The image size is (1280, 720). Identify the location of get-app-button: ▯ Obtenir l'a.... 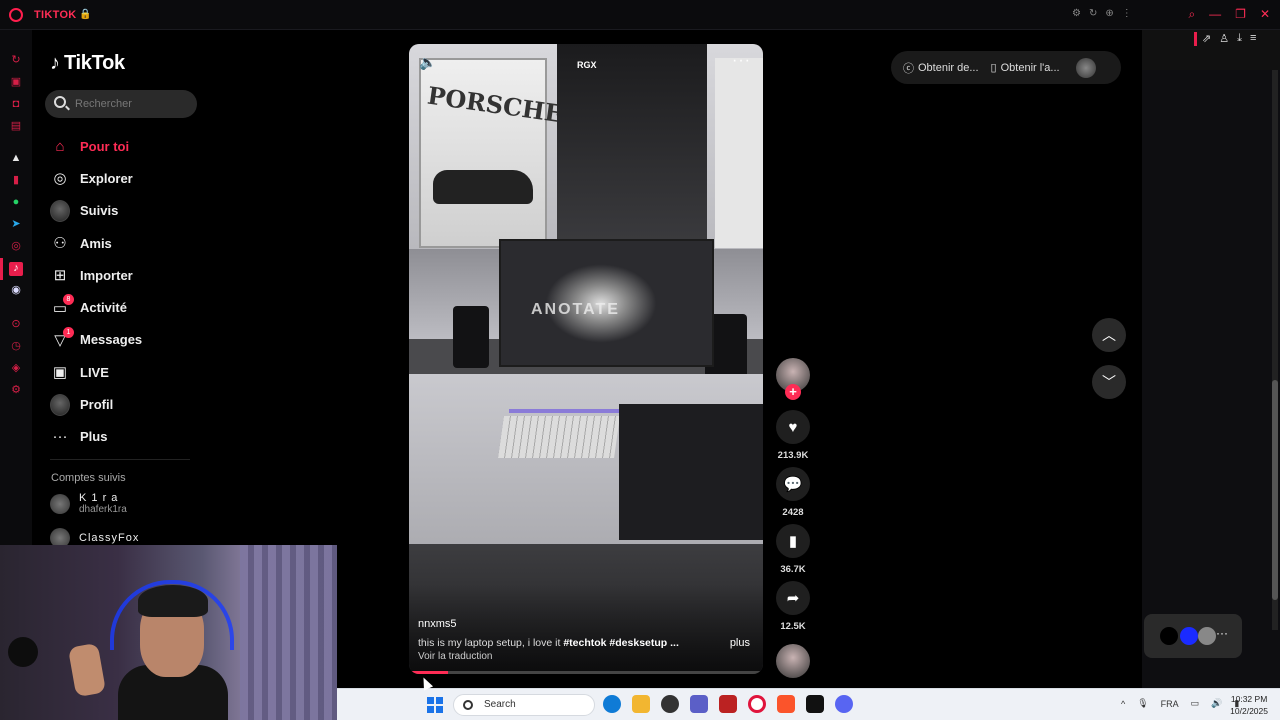
(1025, 68).